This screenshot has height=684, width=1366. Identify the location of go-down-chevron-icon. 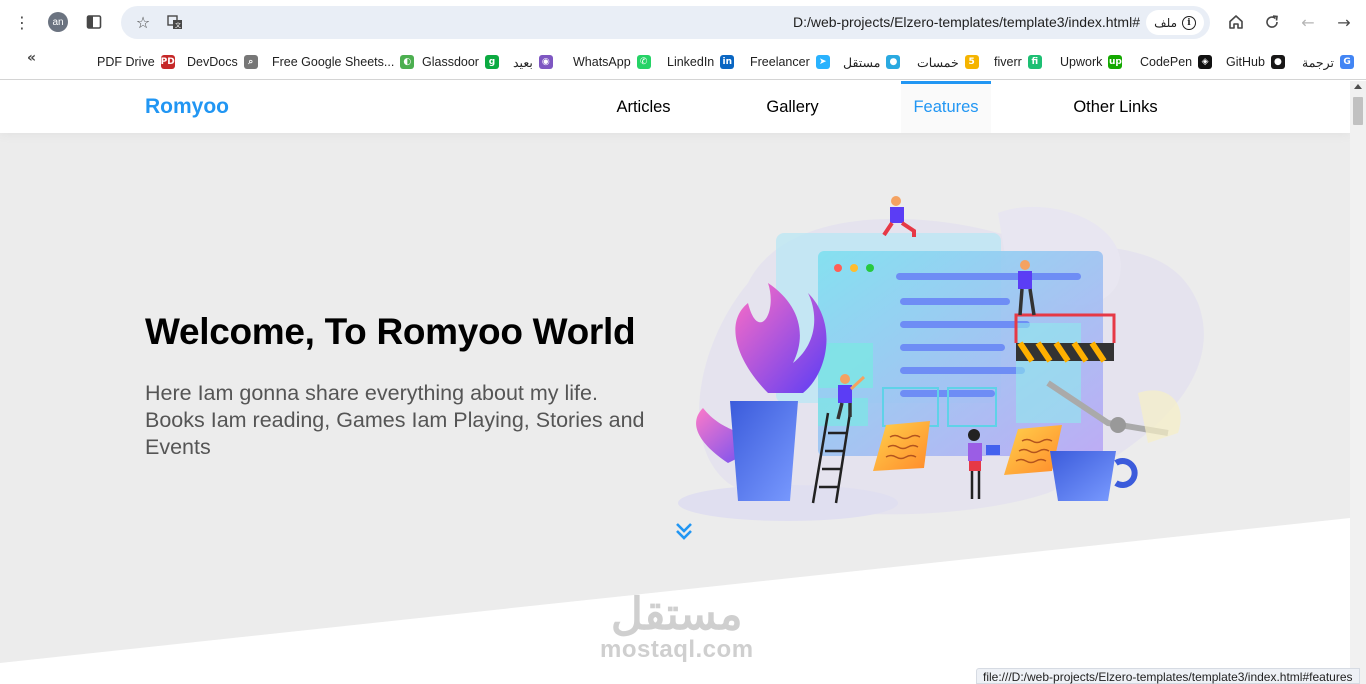
(684, 531).